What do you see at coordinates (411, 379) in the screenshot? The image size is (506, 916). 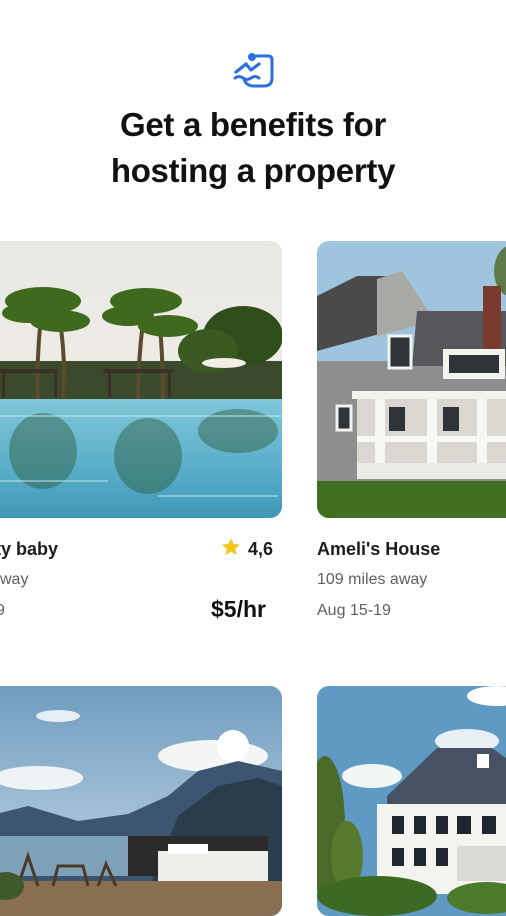 I see `listing-photo-house` at bounding box center [411, 379].